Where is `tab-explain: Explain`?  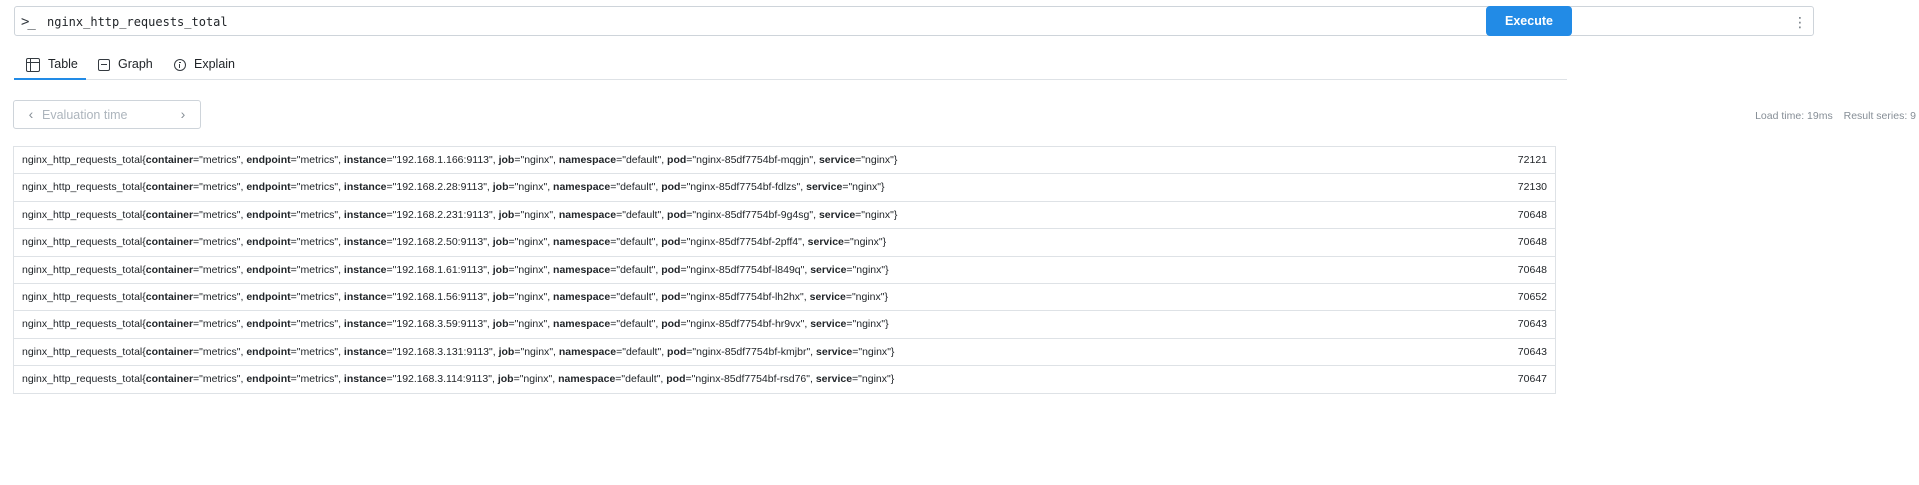 tab-explain: Explain is located at coordinates (214, 65).